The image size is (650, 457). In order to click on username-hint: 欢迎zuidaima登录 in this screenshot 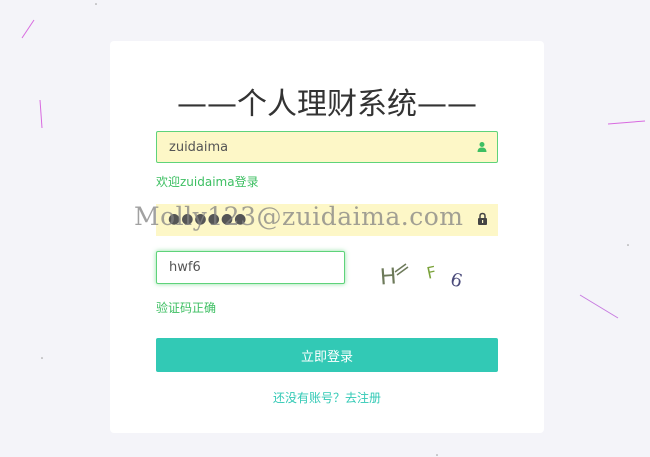, I will do `click(207, 182)`.